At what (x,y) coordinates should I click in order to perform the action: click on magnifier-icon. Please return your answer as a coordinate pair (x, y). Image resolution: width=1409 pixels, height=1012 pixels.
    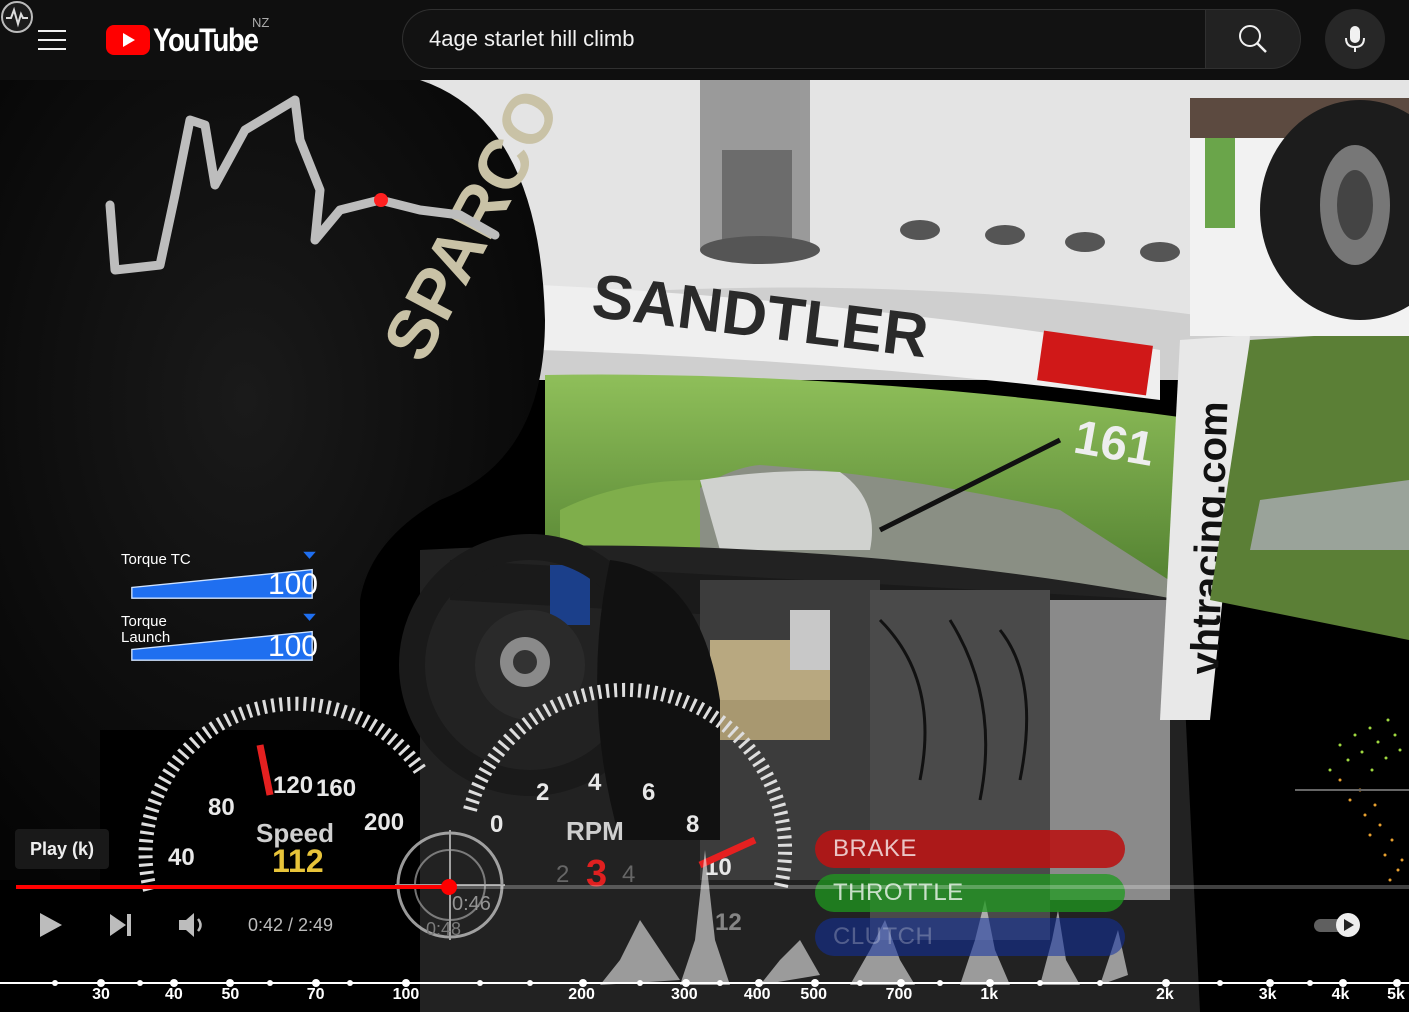
    Looking at the image, I should click on (1253, 39).